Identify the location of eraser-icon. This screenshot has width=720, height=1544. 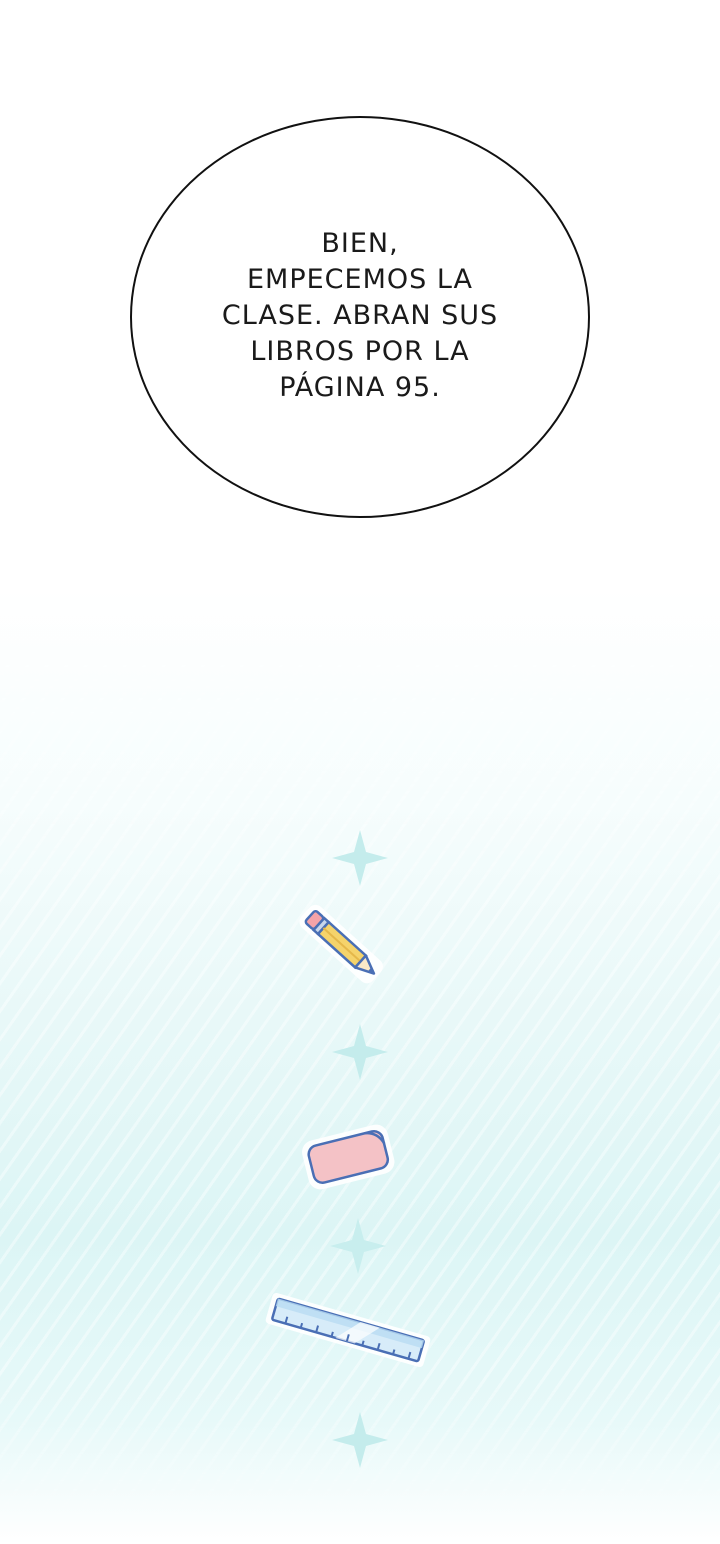
(348, 1157).